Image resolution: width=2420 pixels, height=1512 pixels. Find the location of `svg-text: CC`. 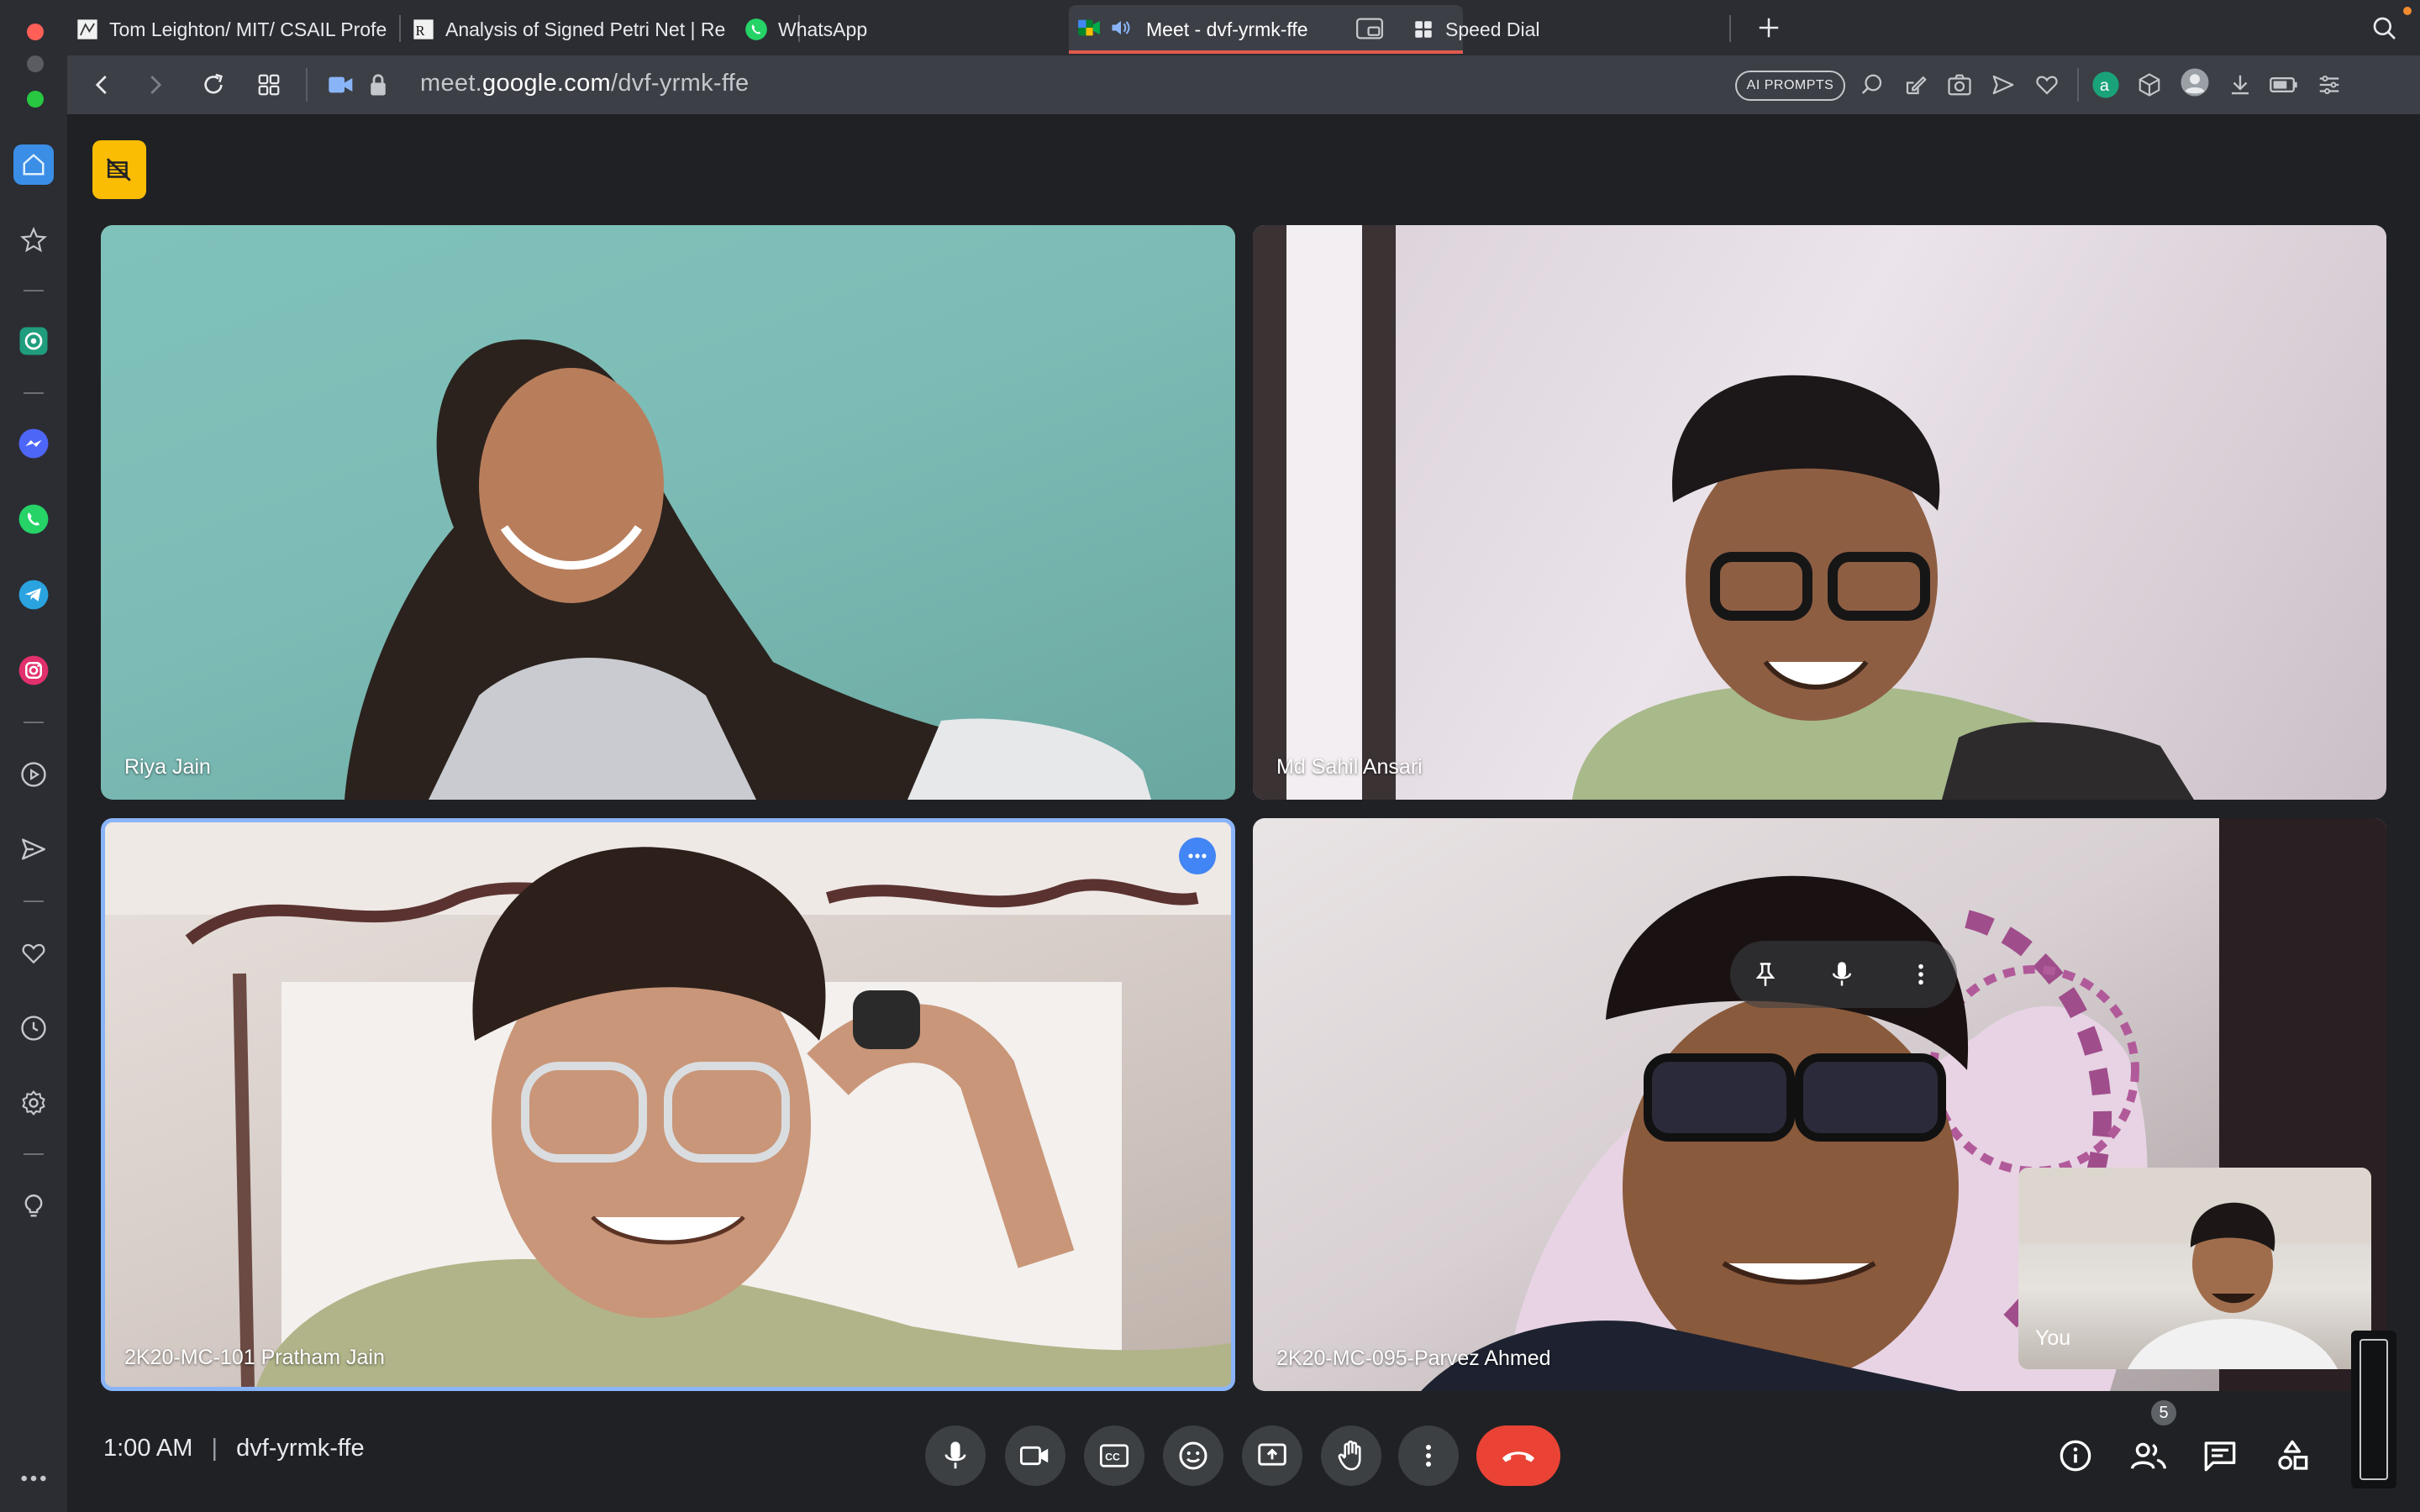

svg-text: CC is located at coordinates (1112, 1456).